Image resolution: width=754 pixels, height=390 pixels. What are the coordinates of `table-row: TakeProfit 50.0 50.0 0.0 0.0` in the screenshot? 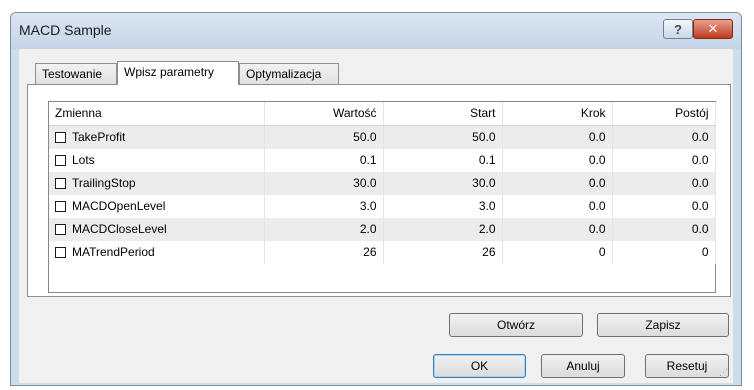 It's located at (382, 137).